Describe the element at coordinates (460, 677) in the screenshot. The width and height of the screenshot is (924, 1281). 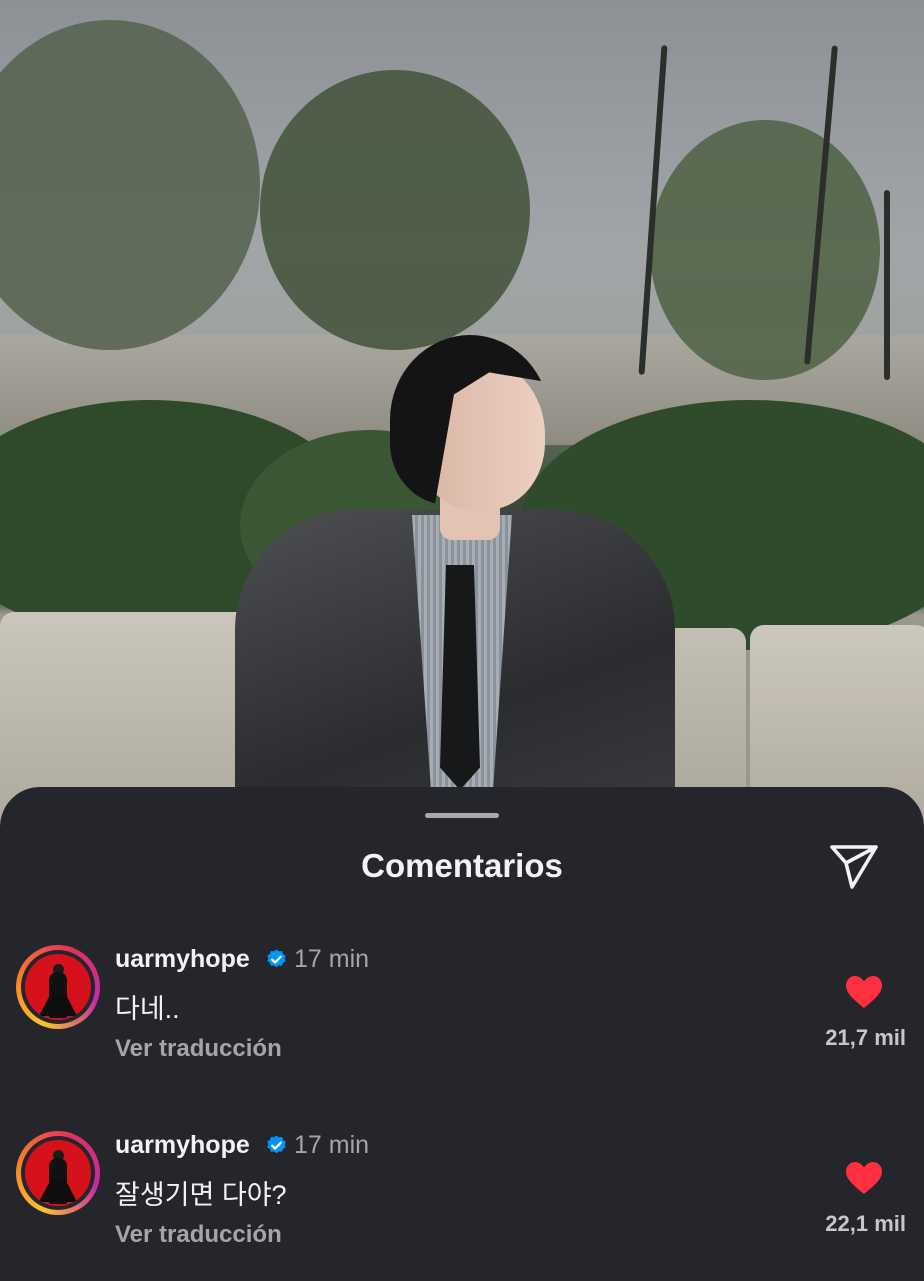
I see `person-tie` at that location.